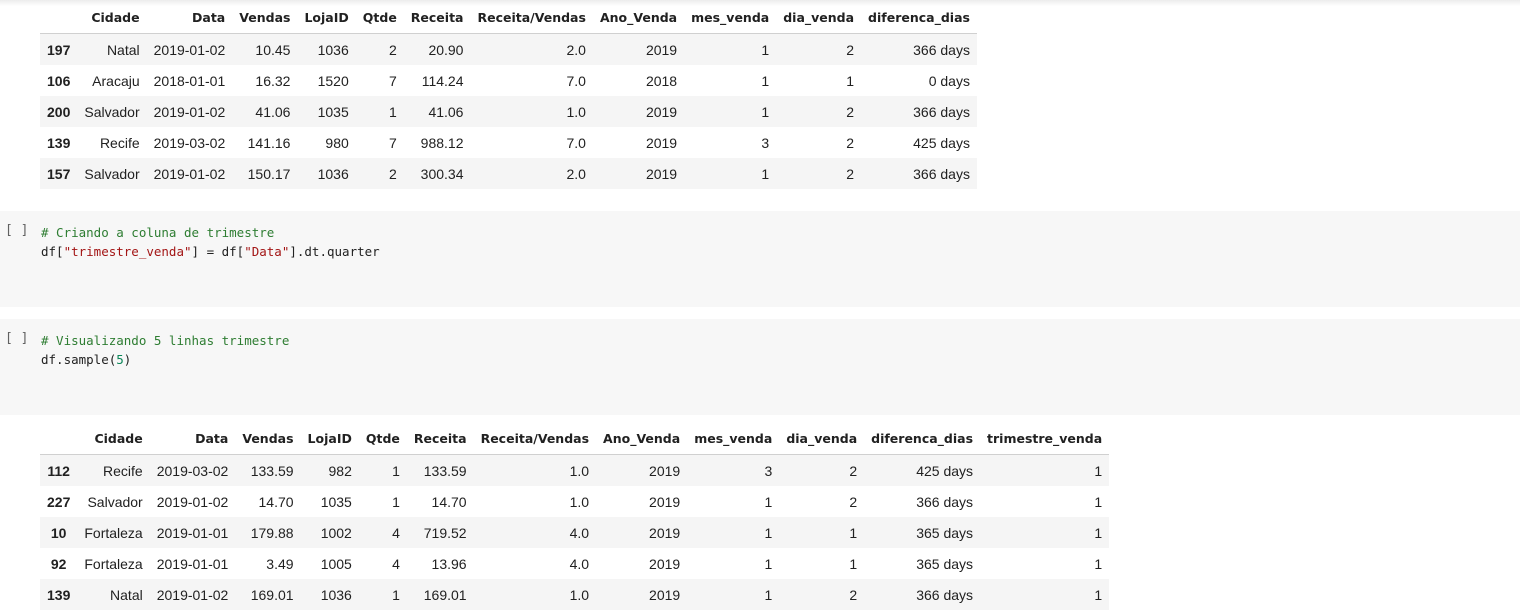  I want to click on column-header, so click(59, 18).